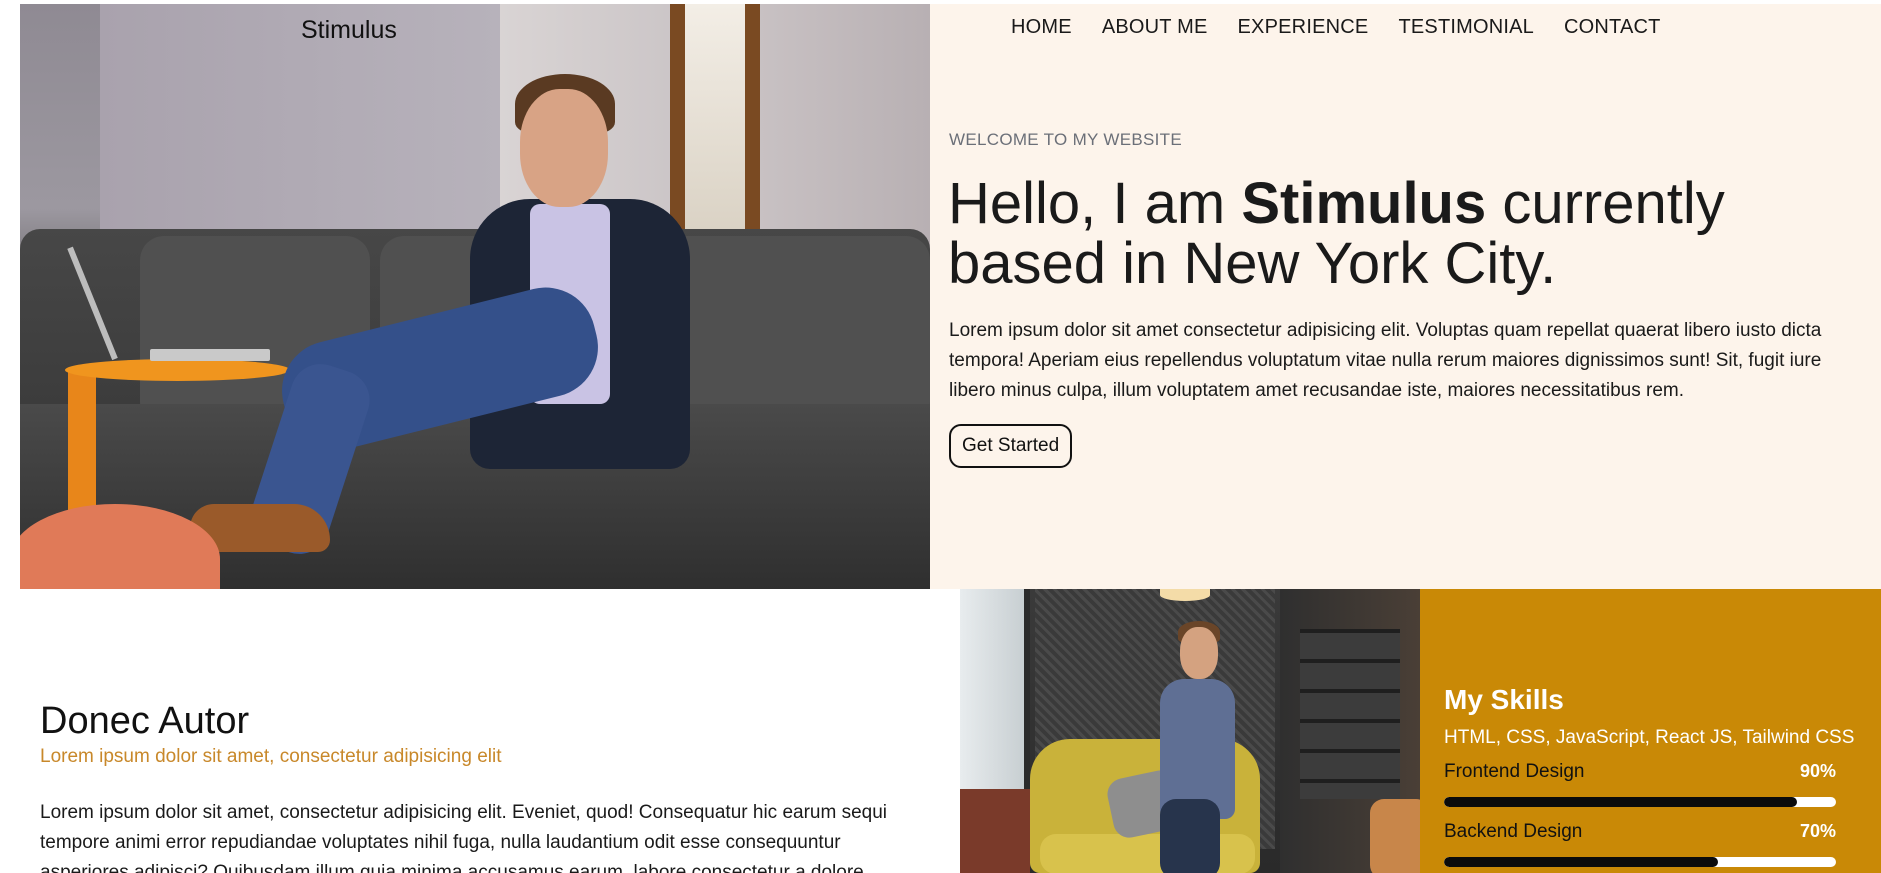 Image resolution: width=1881 pixels, height=873 pixels. What do you see at coordinates (1303, 27) in the screenshot?
I see `nav-experience: EXPERIENCE` at bounding box center [1303, 27].